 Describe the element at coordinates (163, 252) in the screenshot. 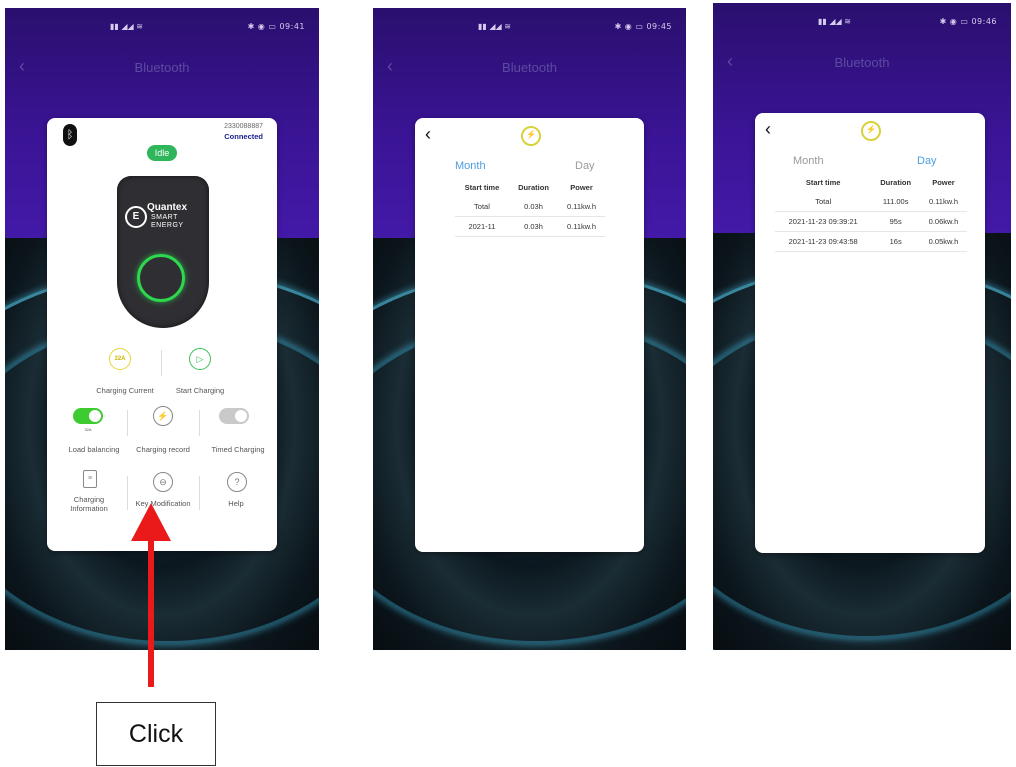

I see `charger-image: E Quantex SMART ENERGY` at that location.